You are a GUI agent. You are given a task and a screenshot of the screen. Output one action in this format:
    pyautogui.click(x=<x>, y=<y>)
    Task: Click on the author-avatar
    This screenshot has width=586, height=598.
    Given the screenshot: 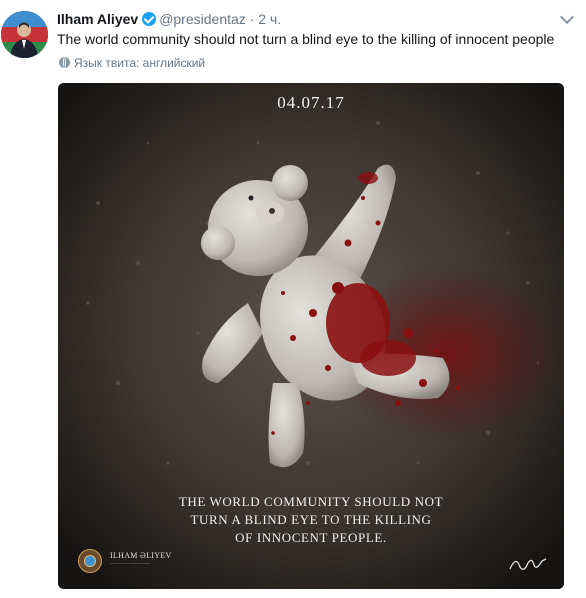 What is the action you would take?
    pyautogui.click(x=24, y=34)
    